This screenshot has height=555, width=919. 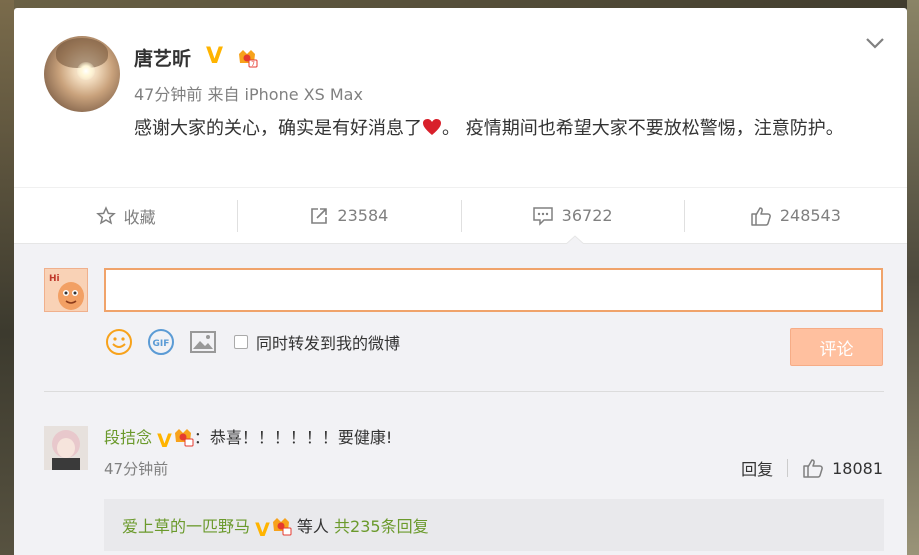 I want to click on also-repost-option: 同时转发到我的微博, so click(x=317, y=342).